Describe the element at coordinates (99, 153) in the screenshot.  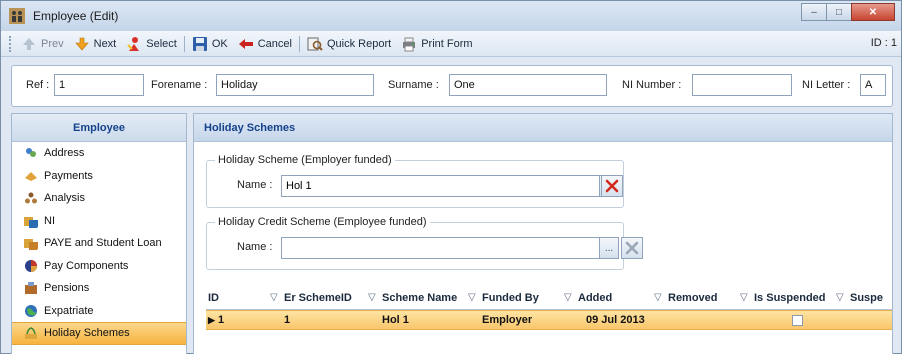
I see `sidebar-item-address: Address` at that location.